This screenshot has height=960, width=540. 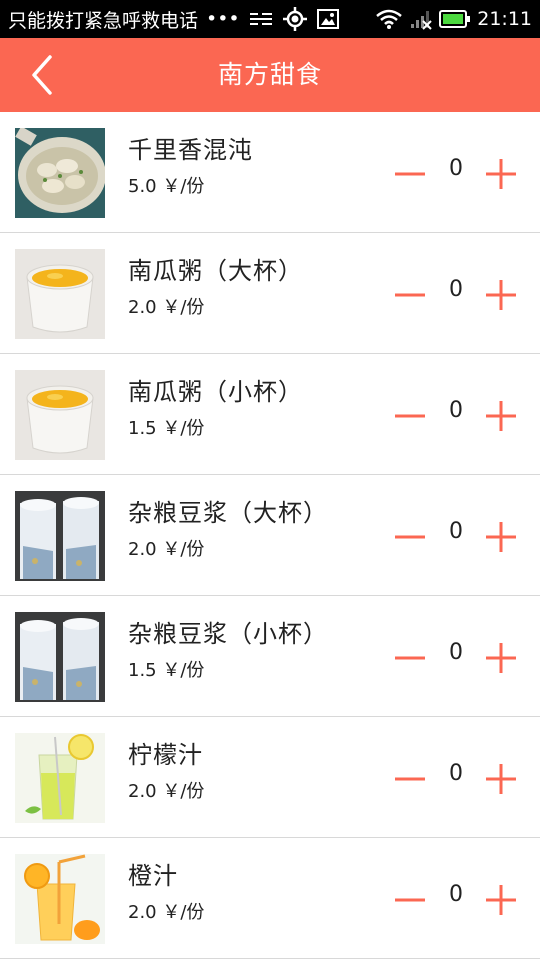 What do you see at coordinates (228, 513) in the screenshot?
I see `product-name: 杂粮豆浆（大杯）` at bounding box center [228, 513].